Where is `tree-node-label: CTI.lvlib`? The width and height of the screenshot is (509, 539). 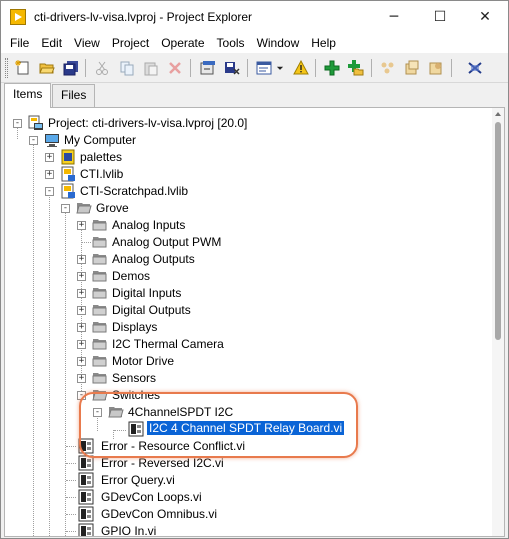
tree-node-label: CTI.lvlib is located at coordinates (102, 174).